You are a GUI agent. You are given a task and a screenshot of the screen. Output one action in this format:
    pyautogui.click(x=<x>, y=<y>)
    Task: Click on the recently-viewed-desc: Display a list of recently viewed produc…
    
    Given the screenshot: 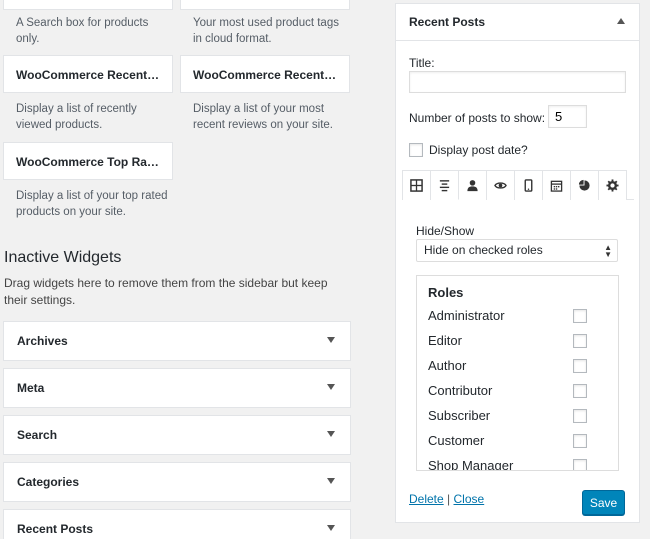 What is the action you would take?
    pyautogui.click(x=76, y=117)
    